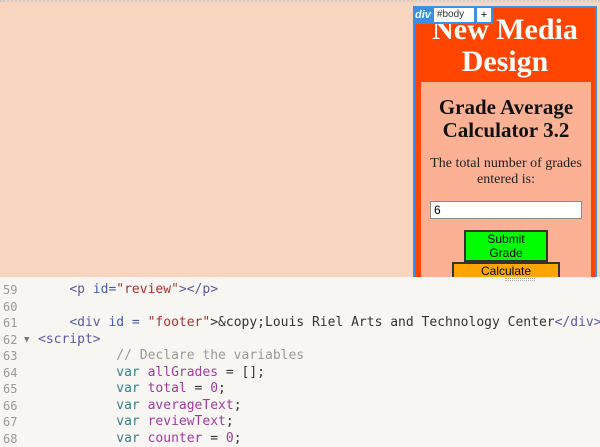 Image resolution: width=600 pixels, height=447 pixels. What do you see at coordinates (179, 322) in the screenshot?
I see `code-token: "footer"` at bounding box center [179, 322].